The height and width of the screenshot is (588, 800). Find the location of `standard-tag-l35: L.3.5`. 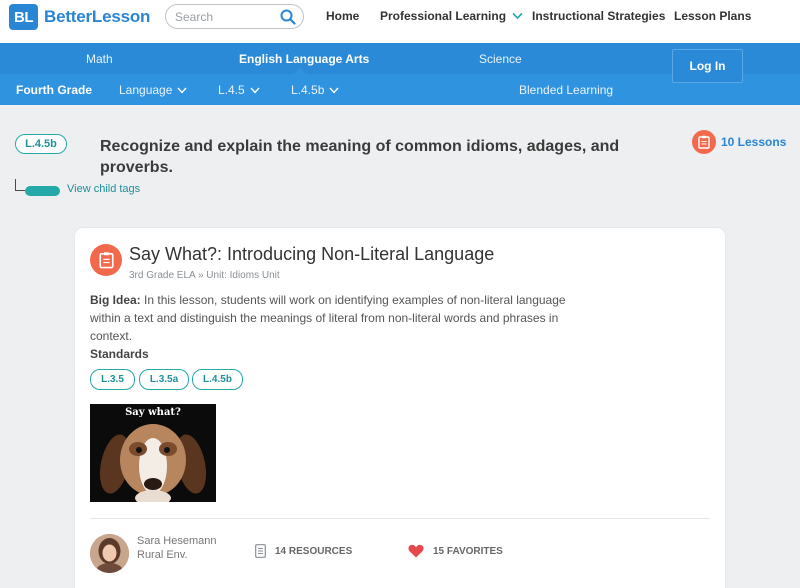

standard-tag-l35: L.3.5 is located at coordinates (112, 379).